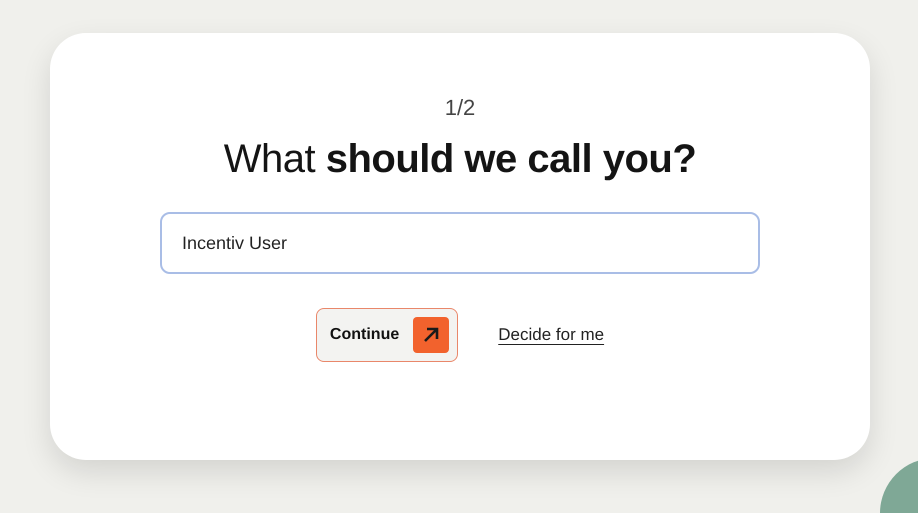 This screenshot has width=918, height=513. What do you see at coordinates (460, 108) in the screenshot?
I see `step-counter: 1/2` at bounding box center [460, 108].